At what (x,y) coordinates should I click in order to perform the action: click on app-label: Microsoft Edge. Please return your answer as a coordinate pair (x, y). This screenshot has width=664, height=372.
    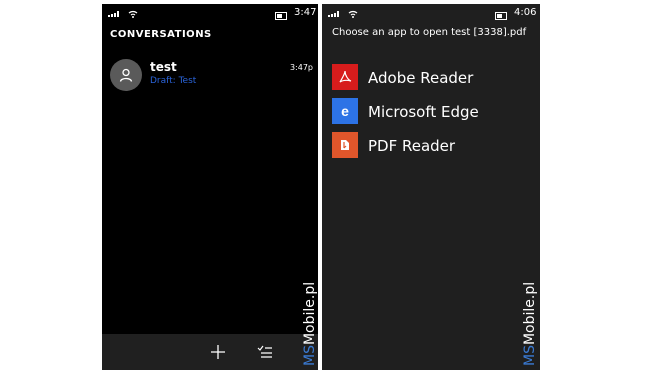
    Looking at the image, I should click on (423, 112).